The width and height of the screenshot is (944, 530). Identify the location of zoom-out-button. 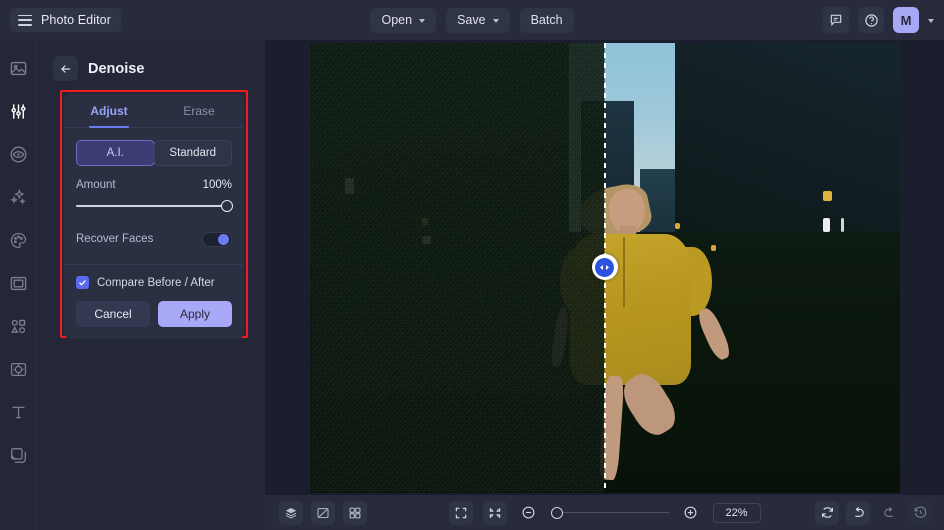
(529, 513).